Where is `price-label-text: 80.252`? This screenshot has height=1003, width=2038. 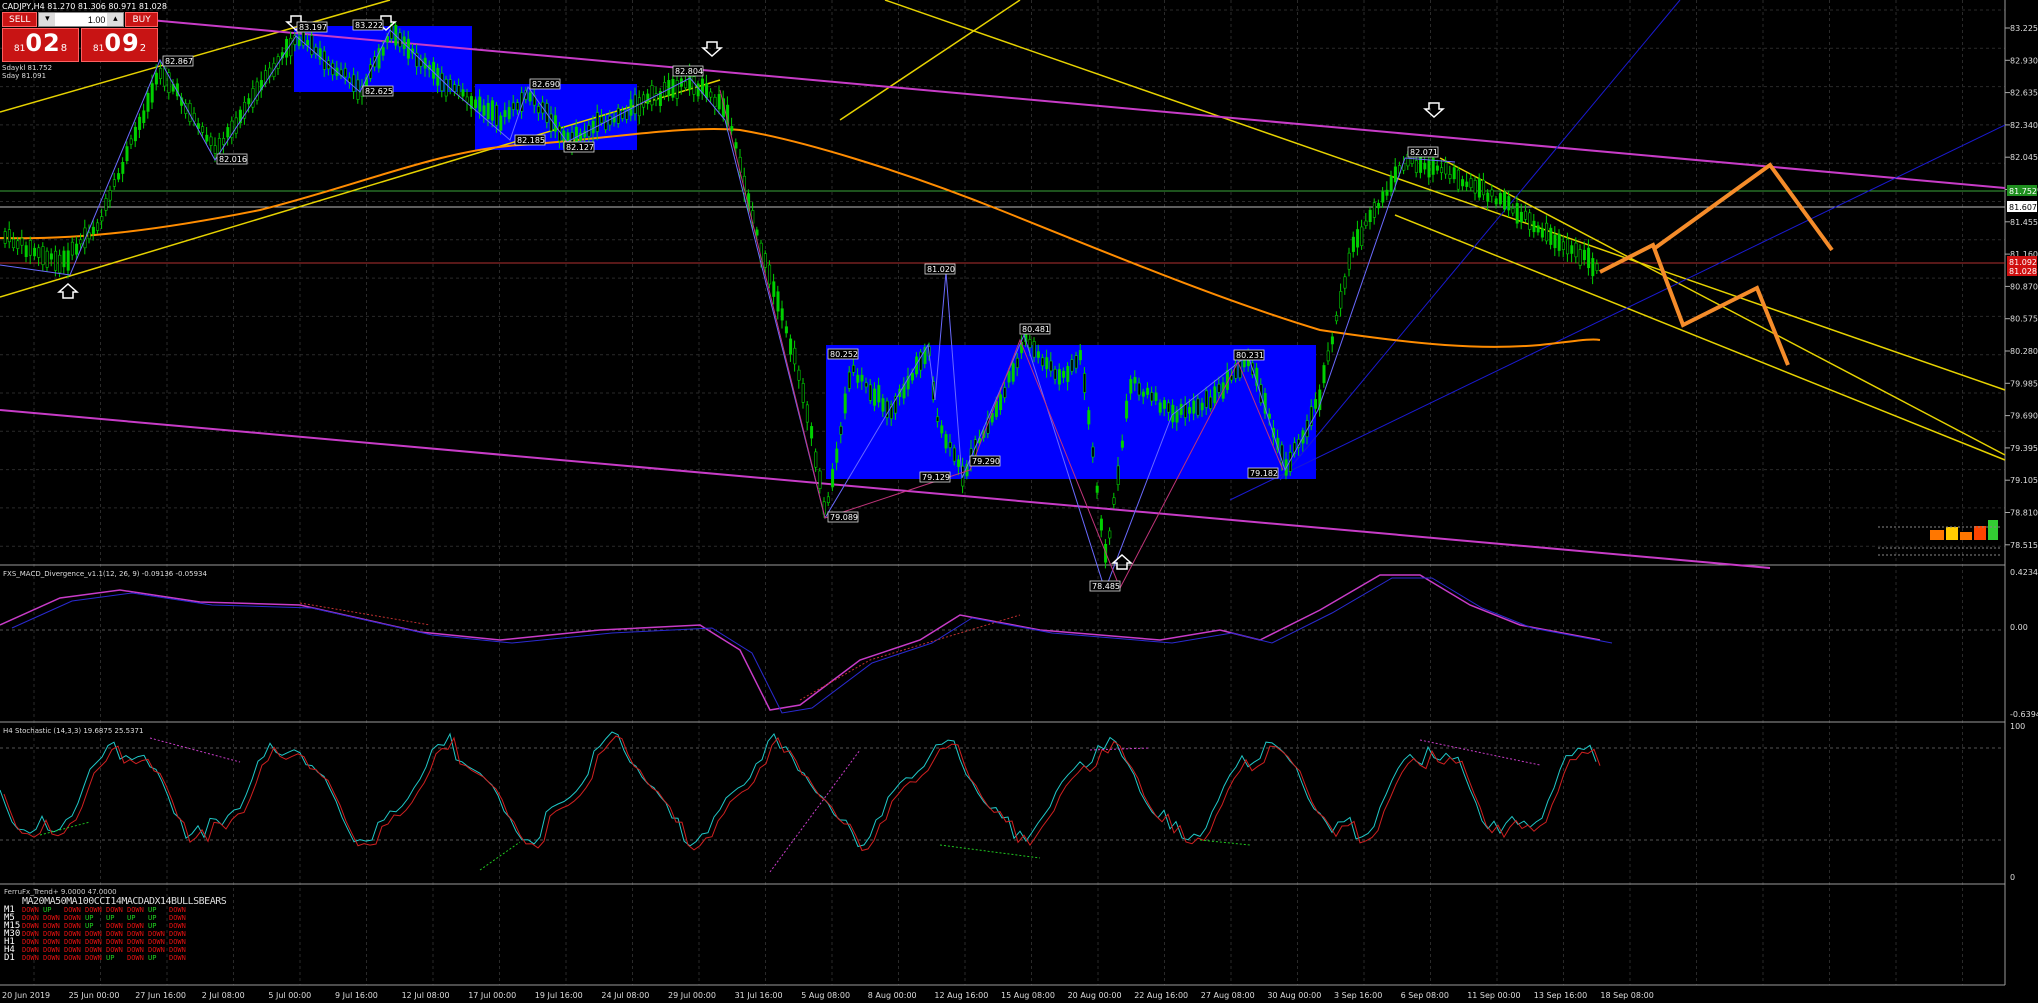
price-label-text: 80.252 is located at coordinates (844, 354).